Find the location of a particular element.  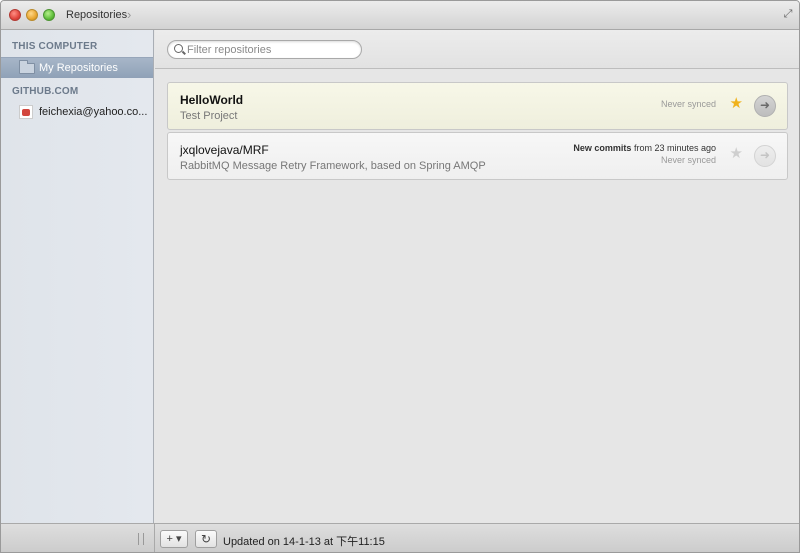

repository-name: HelloWorld is located at coordinates (212, 100).